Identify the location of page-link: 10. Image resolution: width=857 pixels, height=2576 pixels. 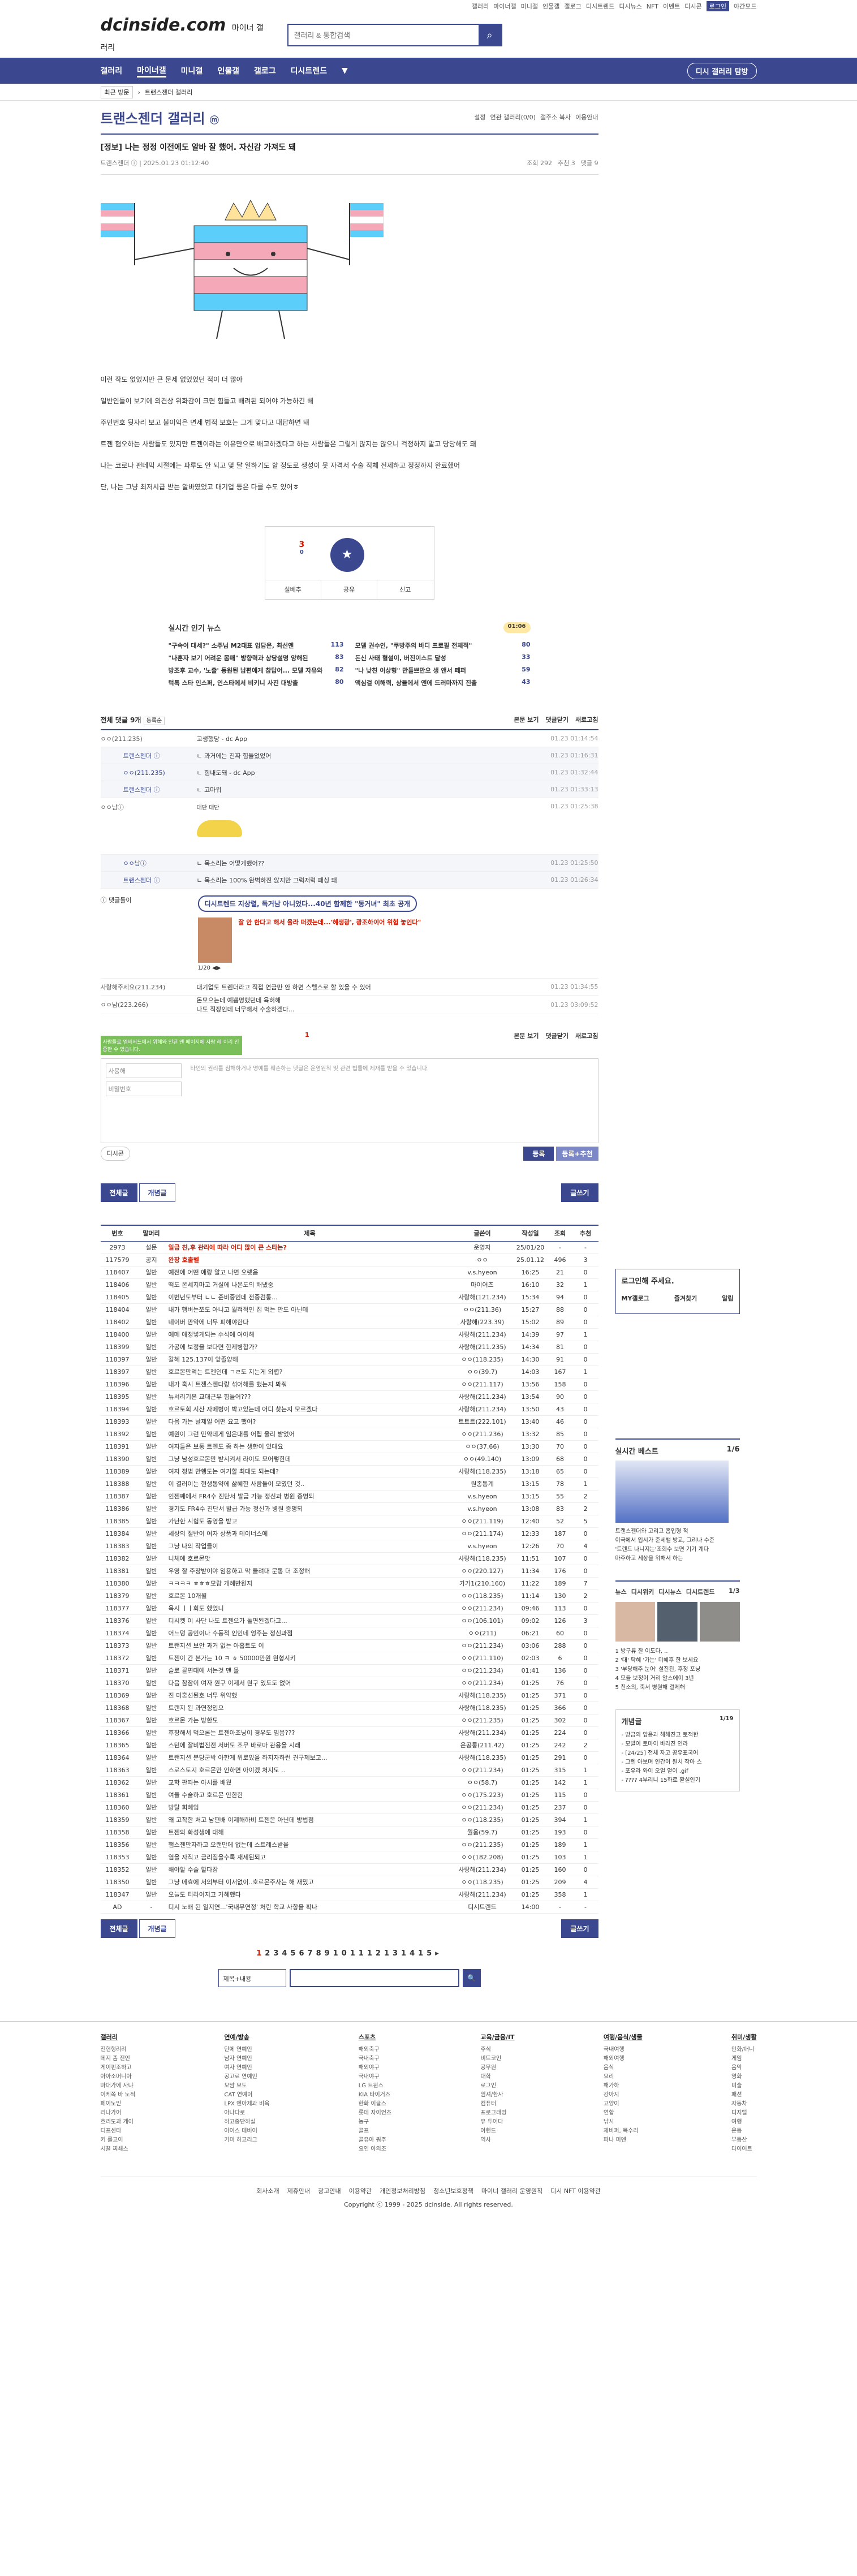
(341, 1953).